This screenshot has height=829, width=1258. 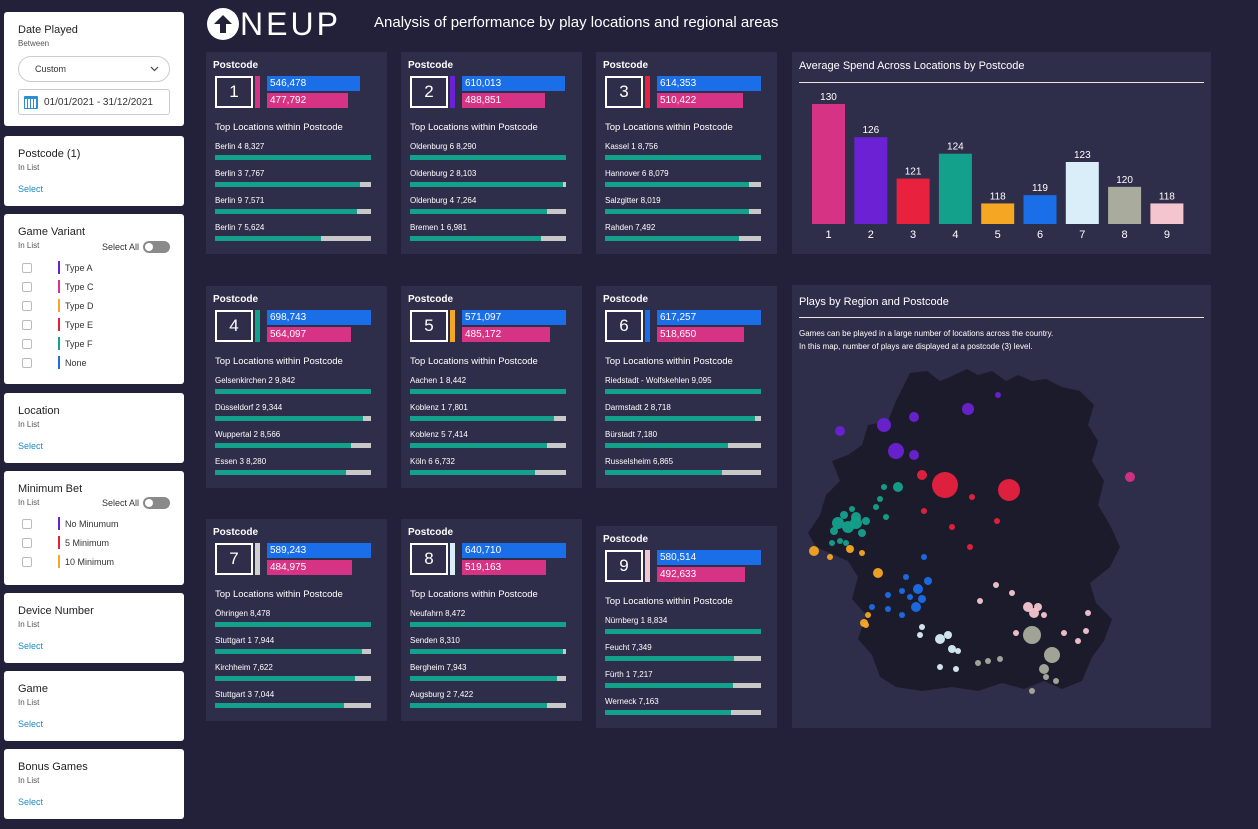 What do you see at coordinates (94, 189) in the screenshot?
I see `postcode-select-link: Select` at bounding box center [94, 189].